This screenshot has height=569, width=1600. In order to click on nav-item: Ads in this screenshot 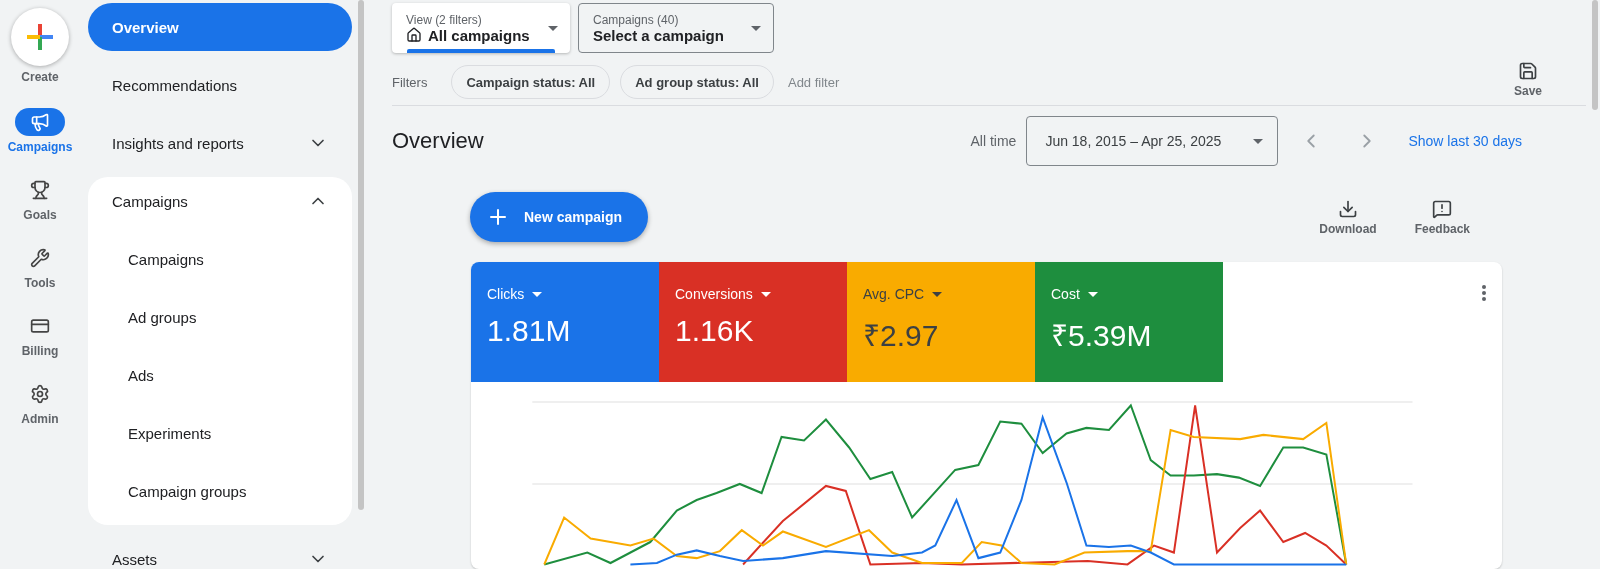, I will do `click(220, 375)`.